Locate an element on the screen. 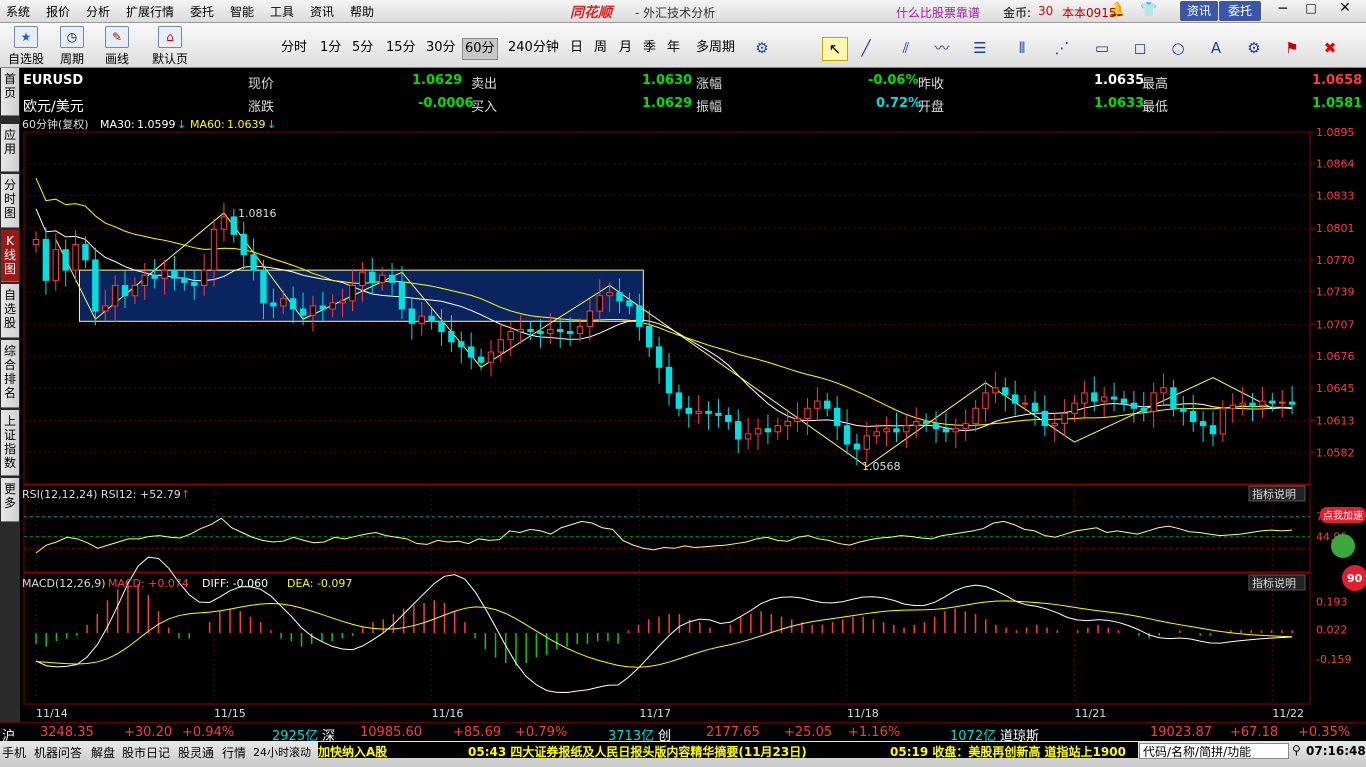 This screenshot has height=767, width=1366. line-tool-icon: ╱ is located at coordinates (866, 48).